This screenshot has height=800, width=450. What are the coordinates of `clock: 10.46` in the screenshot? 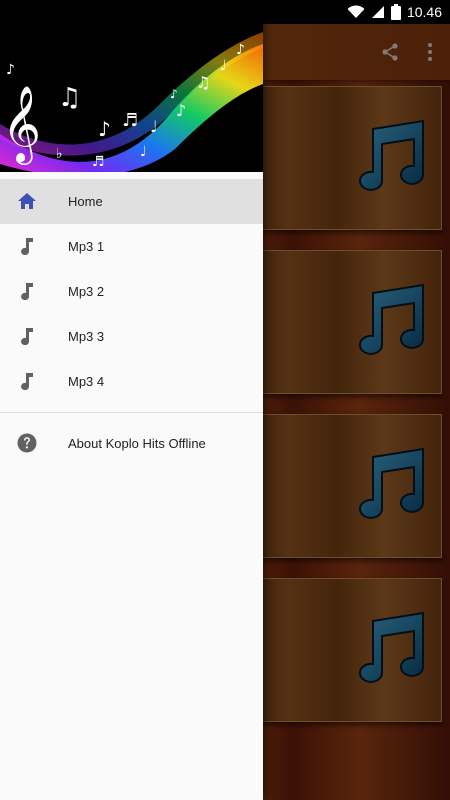 It's located at (424, 12).